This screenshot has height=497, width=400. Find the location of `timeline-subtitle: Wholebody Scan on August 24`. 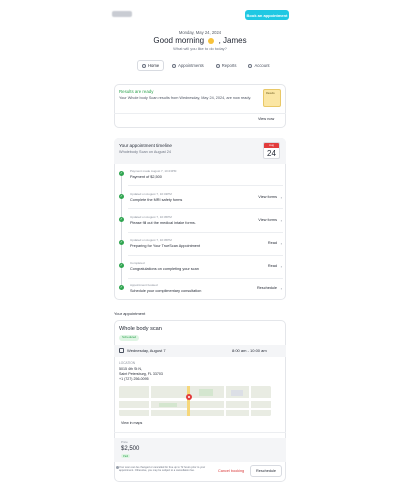

timeline-subtitle: Wholebody Scan on August 24 is located at coordinates (145, 152).